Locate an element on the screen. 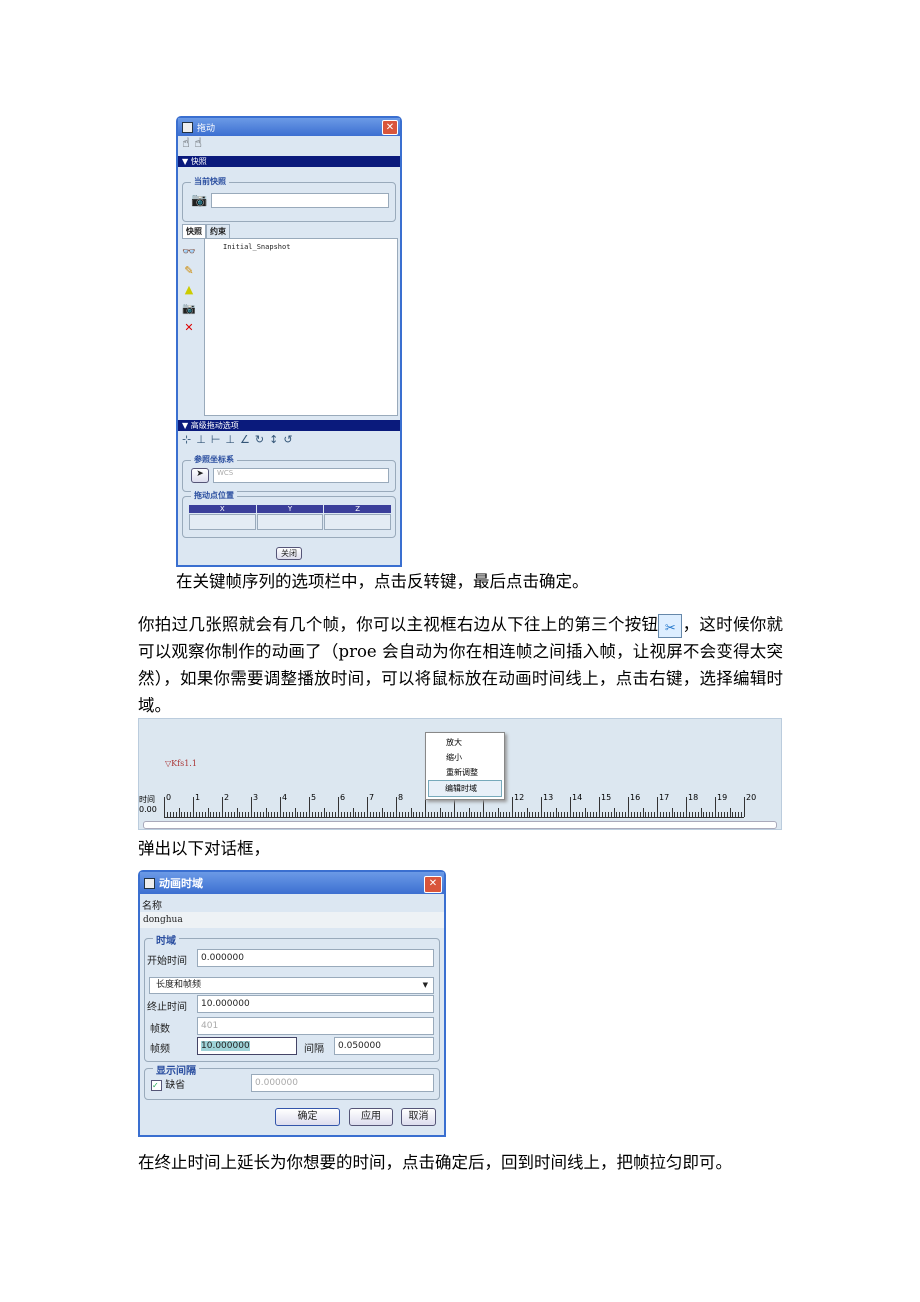 Image resolution: width=920 pixels, height=1302 pixels. interval-input: 0.050000 is located at coordinates (384, 1046).